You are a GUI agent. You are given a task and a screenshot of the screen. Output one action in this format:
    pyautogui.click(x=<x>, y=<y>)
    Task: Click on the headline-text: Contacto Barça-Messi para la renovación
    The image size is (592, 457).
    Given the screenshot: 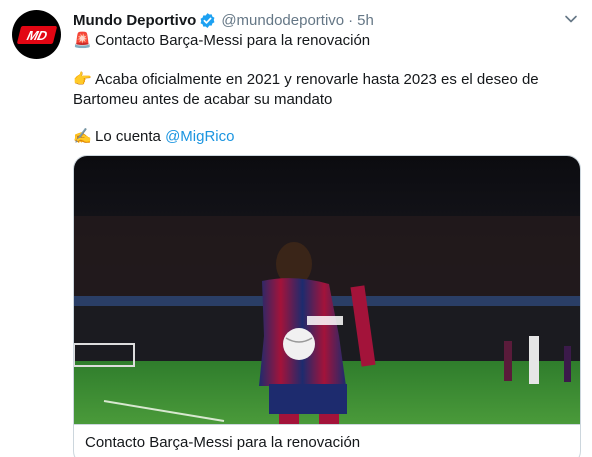 What is the action you would take?
    pyautogui.click(x=233, y=40)
    